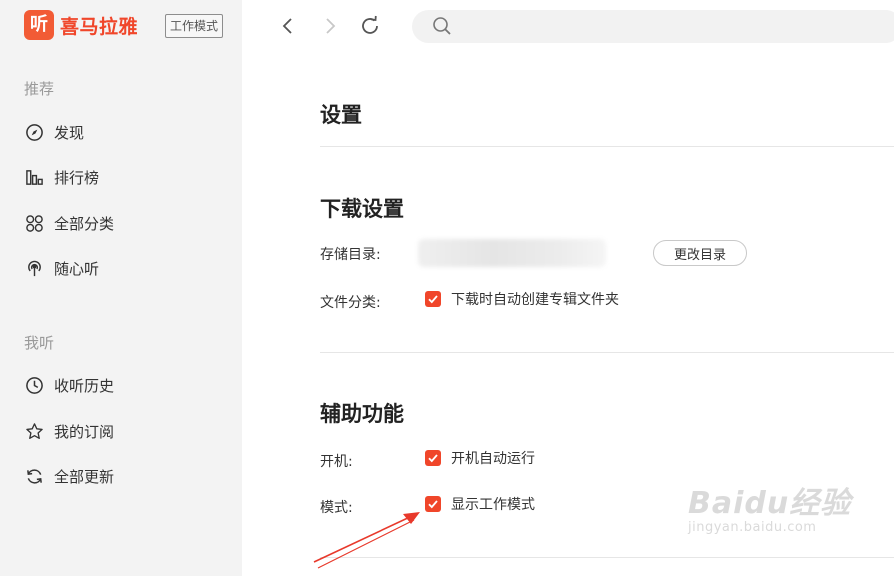 This screenshot has width=894, height=576. I want to click on sidebar-item-categories: 全部分类, so click(69, 223).